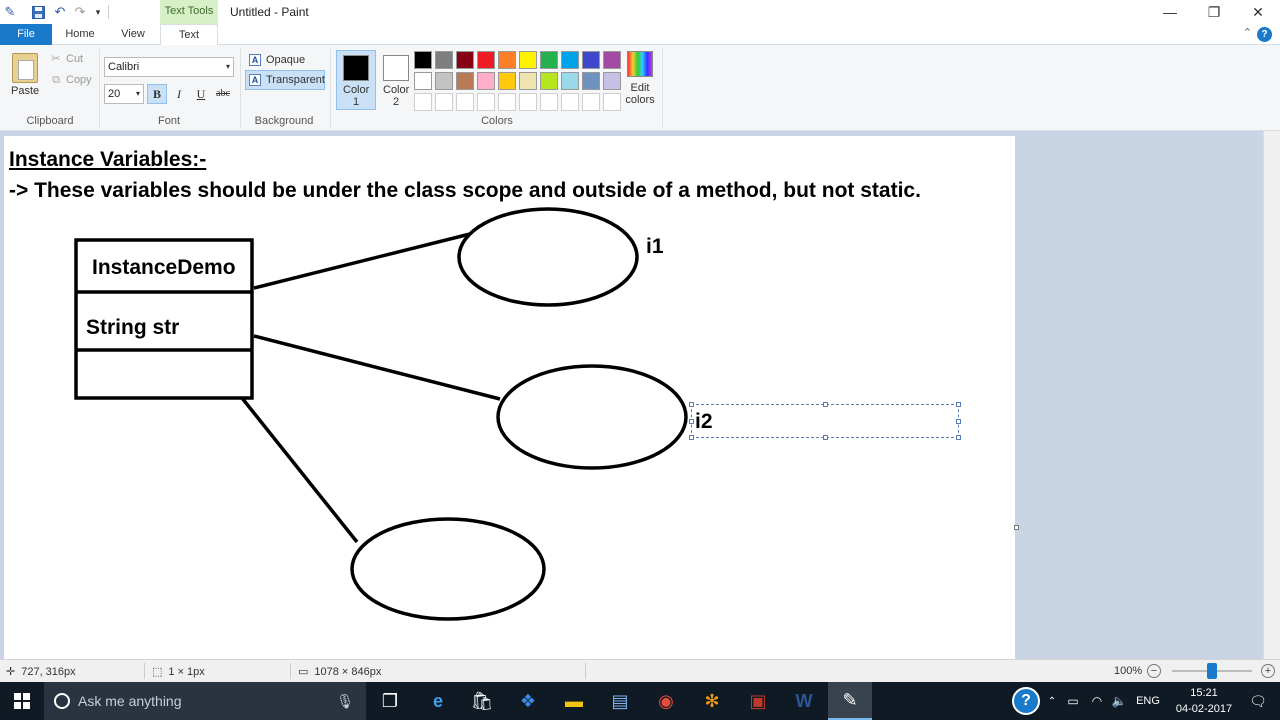  Describe the element at coordinates (201, 94) in the screenshot. I see `underline-button: U` at that location.